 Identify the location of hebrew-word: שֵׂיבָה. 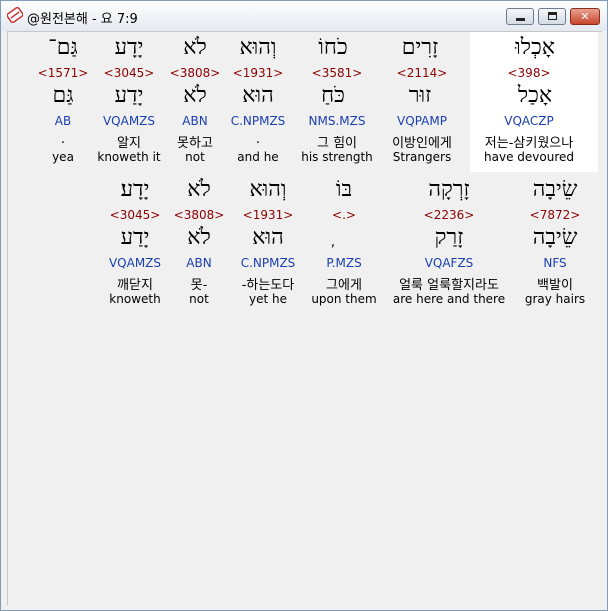
(555, 189).